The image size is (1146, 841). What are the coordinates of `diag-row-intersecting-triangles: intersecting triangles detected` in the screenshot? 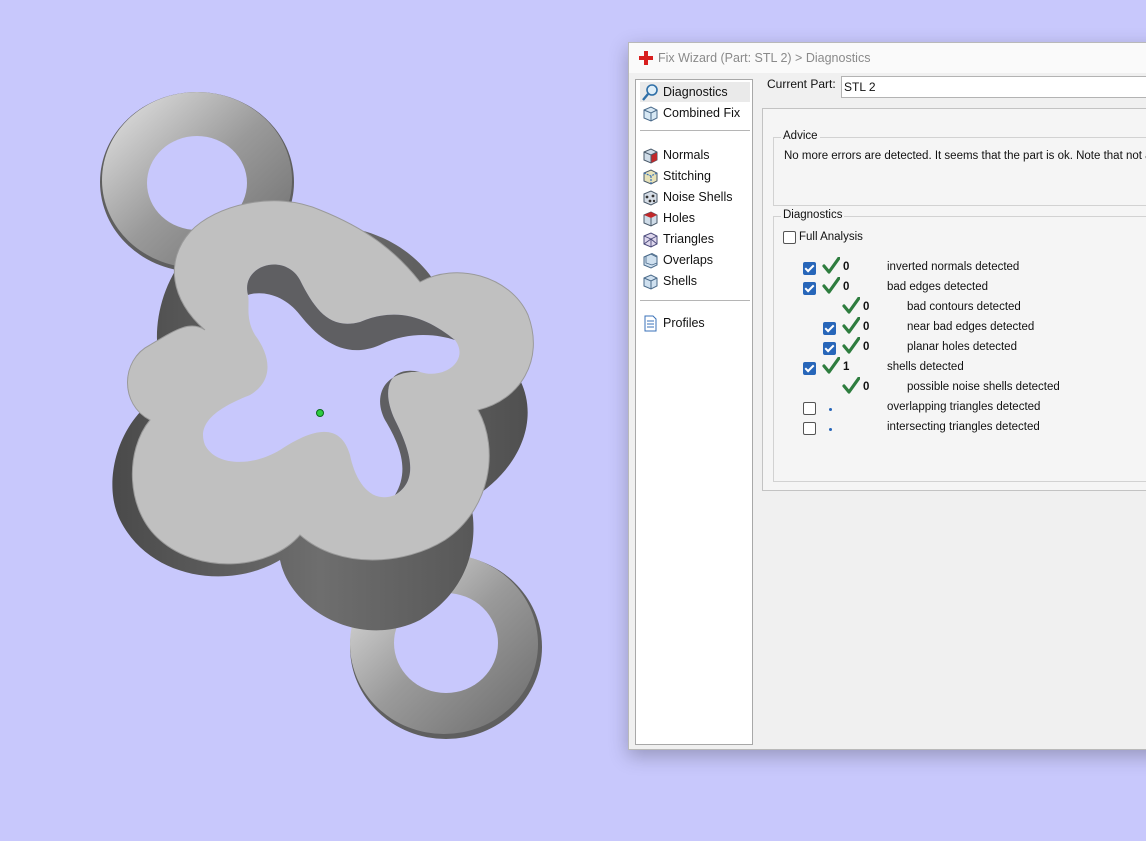 It's located at (960, 428).